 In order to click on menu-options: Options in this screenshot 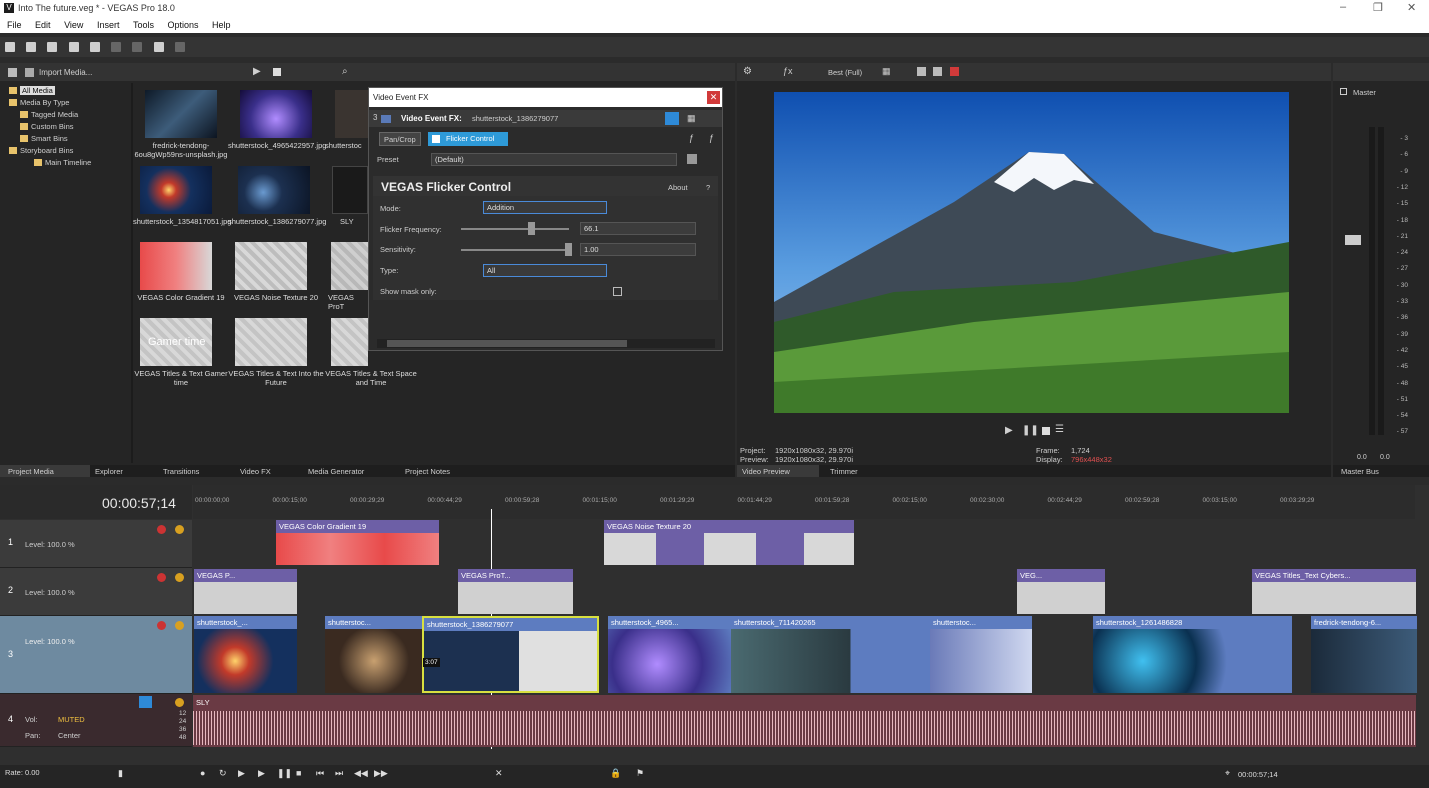, I will do `click(183, 25)`.